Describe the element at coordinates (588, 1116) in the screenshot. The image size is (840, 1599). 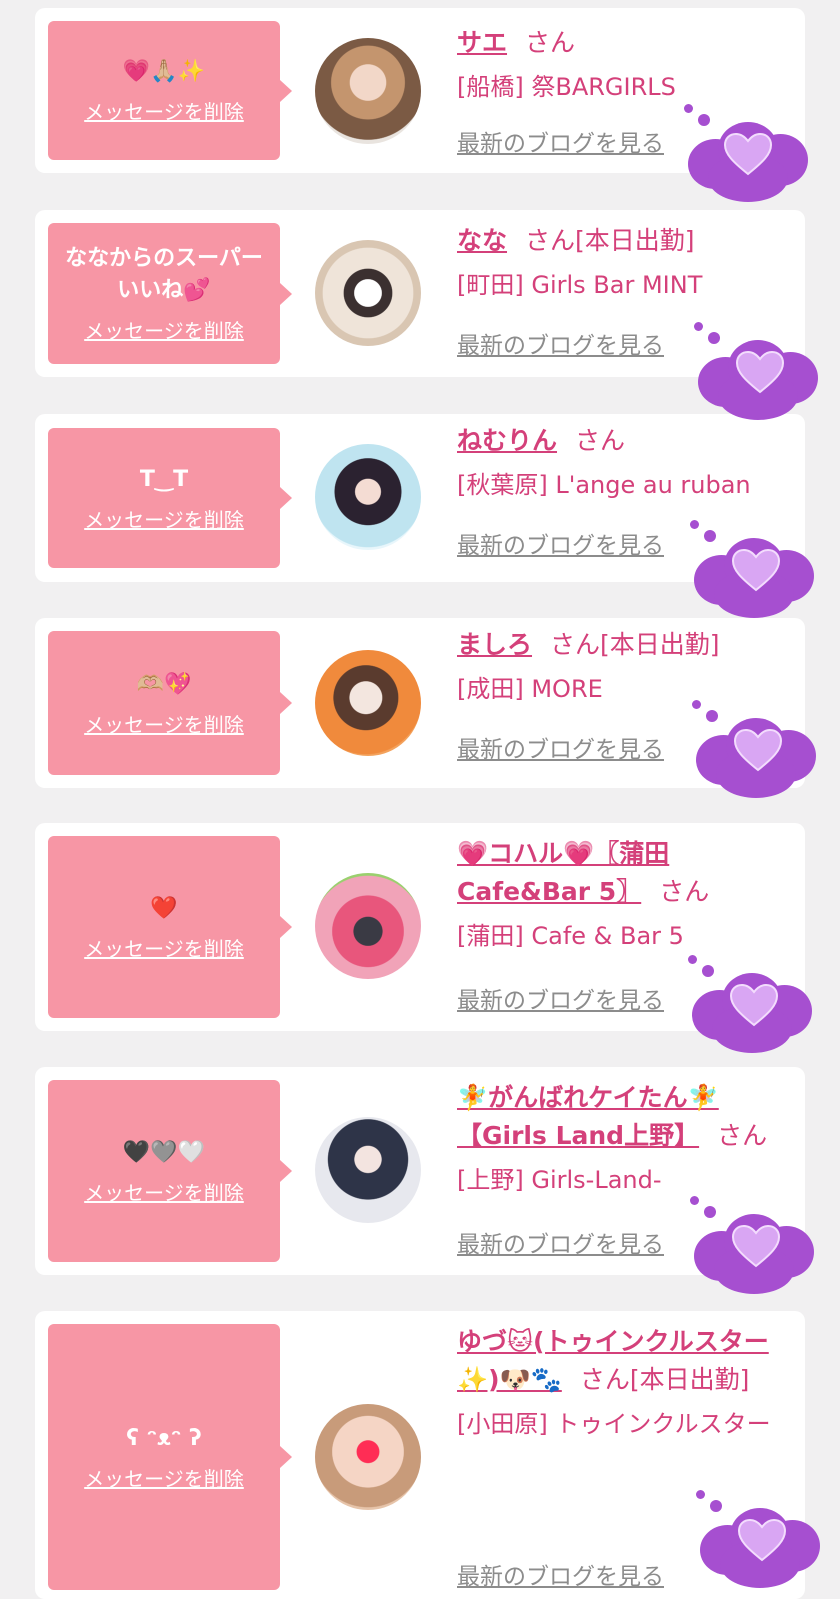
I see `cast-name-link: 🧚がんばれケイたん🧚【Girls Land上野】` at that location.